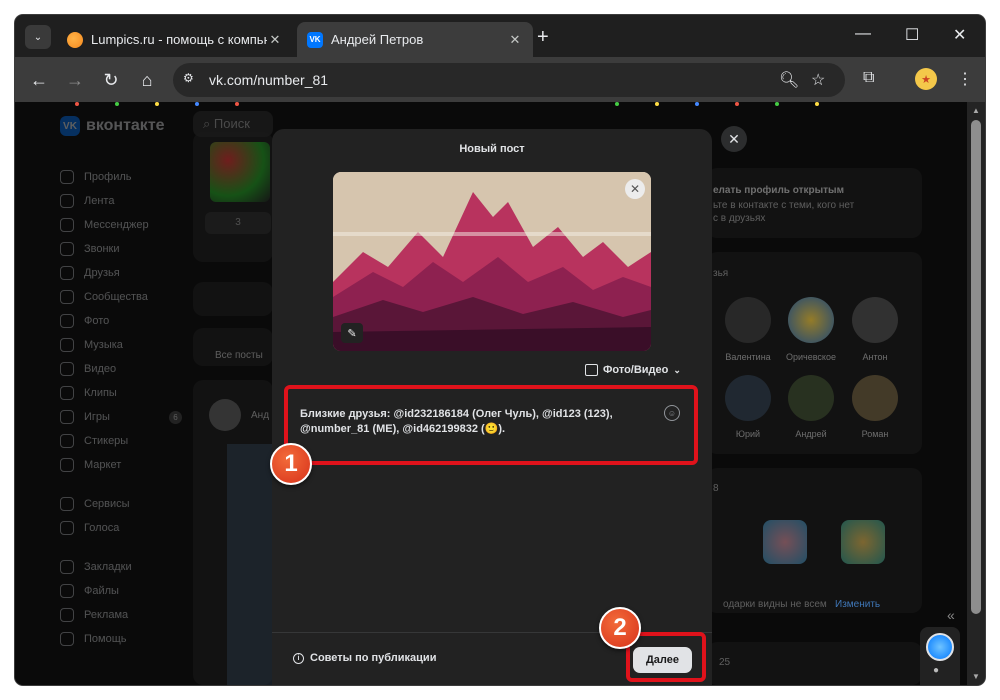 The height and width of the screenshot is (700, 1000). Describe the element at coordinates (635, 189) in the screenshot. I see `remove-image-button: ✕` at that location.